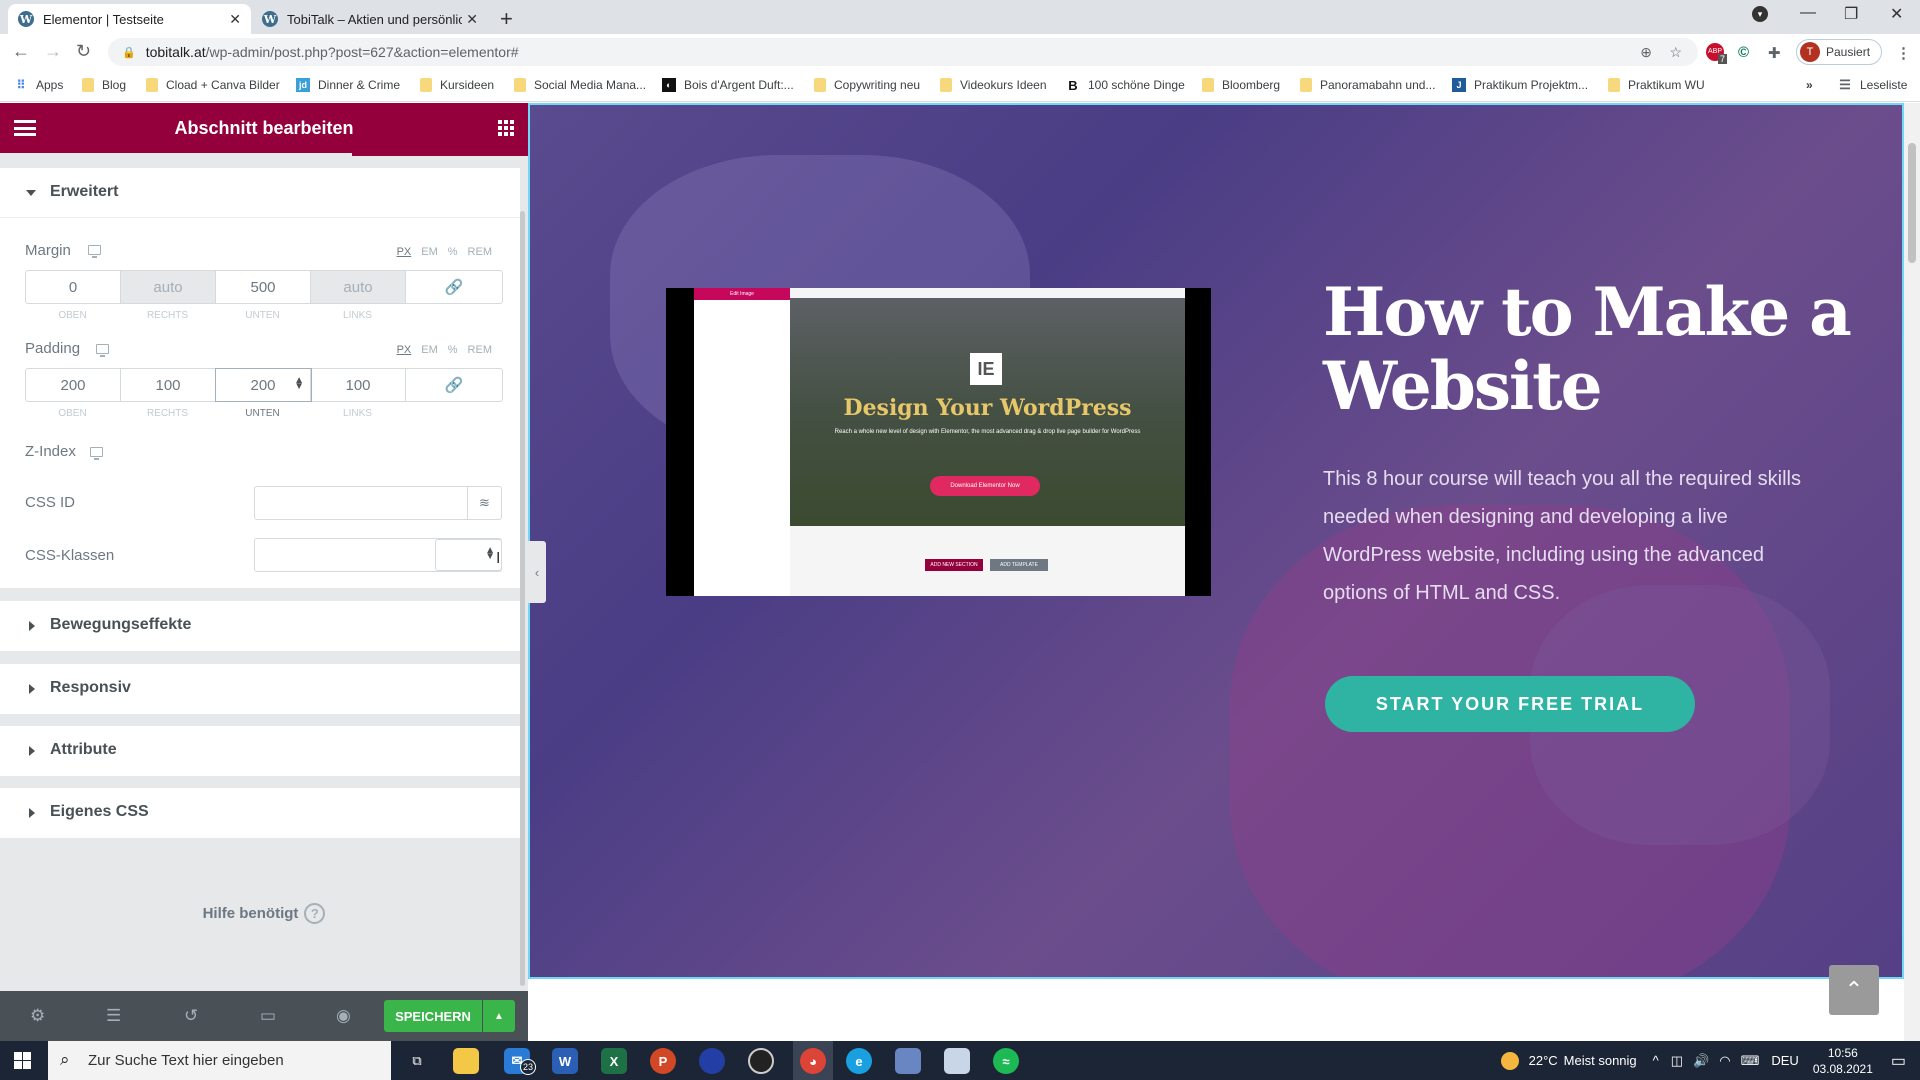 This screenshot has width=1920, height=1080. Describe the element at coordinates (1656, 1060) in the screenshot. I see `show-hidden-icons: ^` at that location.